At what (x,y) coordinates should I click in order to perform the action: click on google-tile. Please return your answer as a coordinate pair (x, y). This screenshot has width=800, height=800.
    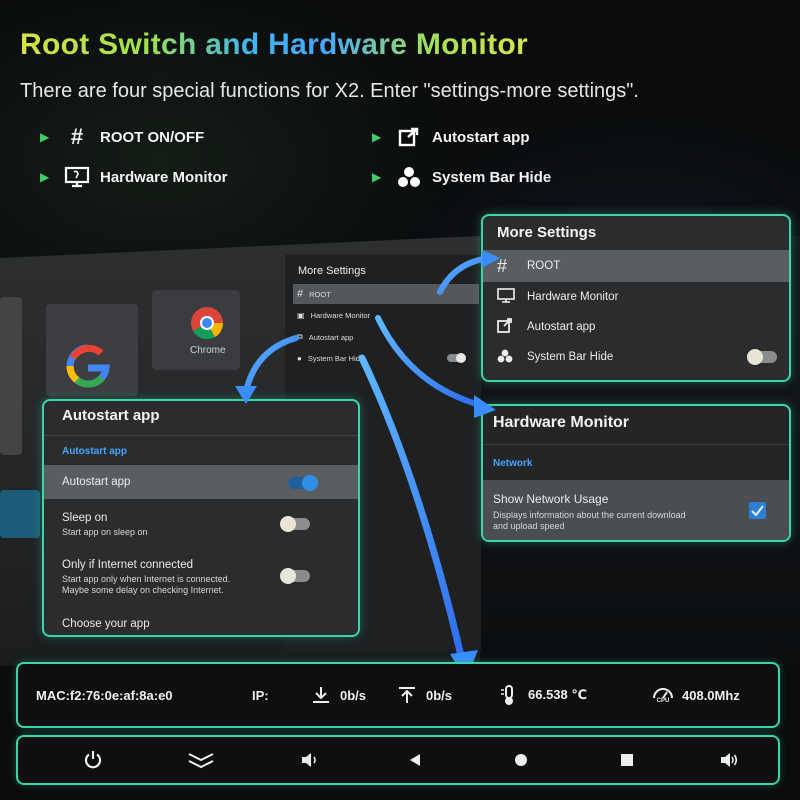
    Looking at the image, I should click on (92, 350).